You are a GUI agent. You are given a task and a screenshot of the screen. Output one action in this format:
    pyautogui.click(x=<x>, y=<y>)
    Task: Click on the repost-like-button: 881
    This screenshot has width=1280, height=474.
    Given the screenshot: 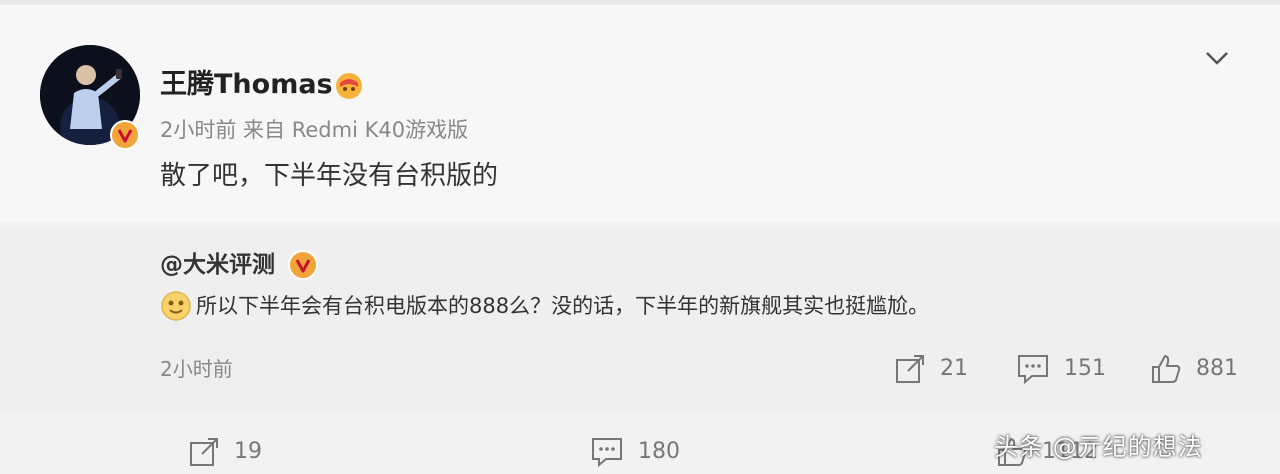 What is the action you would take?
    pyautogui.click(x=1194, y=369)
    